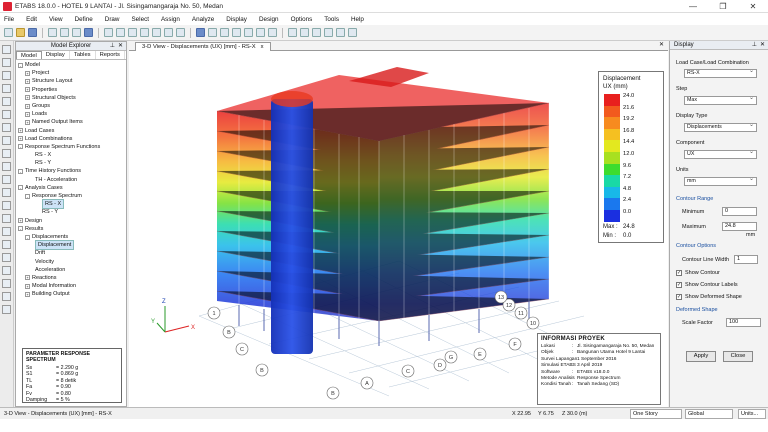  I want to click on draw-joint-icon, so click(6, 75).